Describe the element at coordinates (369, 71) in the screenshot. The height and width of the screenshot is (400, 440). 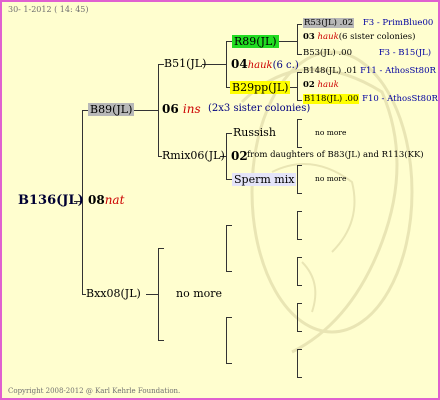
I see `gen5-b148: B148(JL) .01 F11 - AthosSt80R` at that location.